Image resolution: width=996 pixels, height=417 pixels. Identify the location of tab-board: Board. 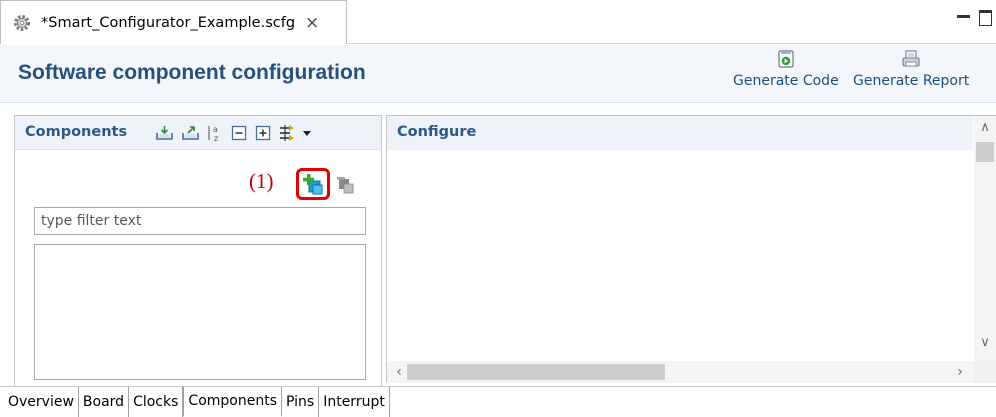
(104, 402).